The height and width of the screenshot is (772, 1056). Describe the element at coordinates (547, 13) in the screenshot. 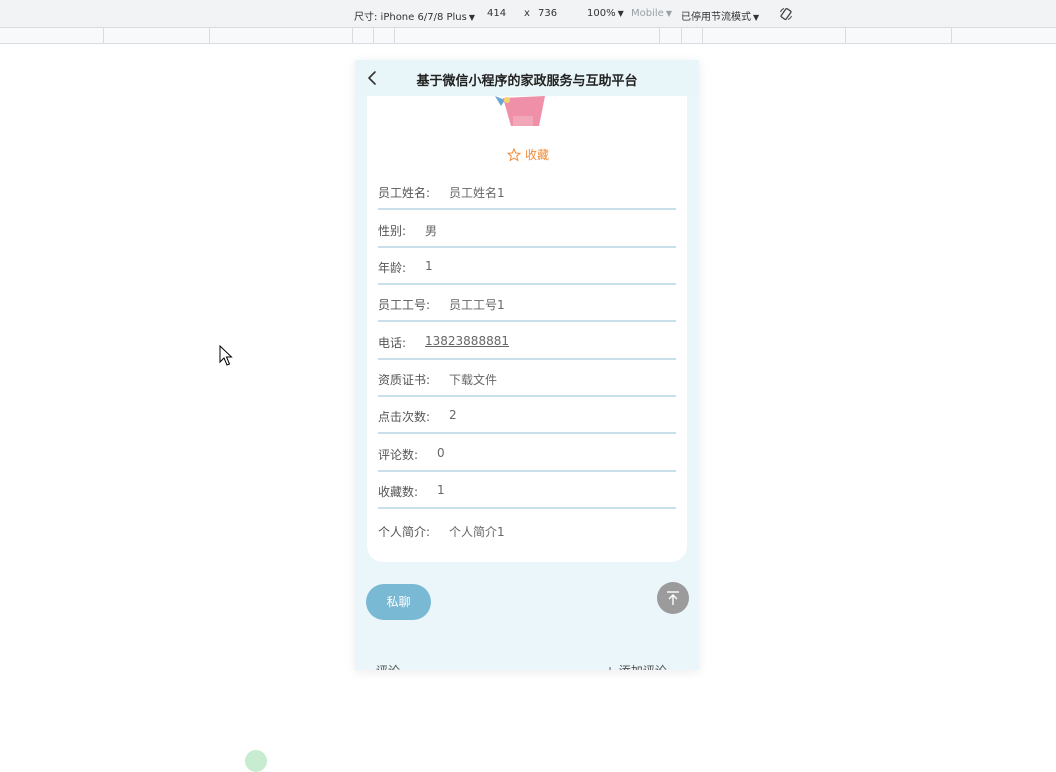

I see `height-input: 736` at that location.